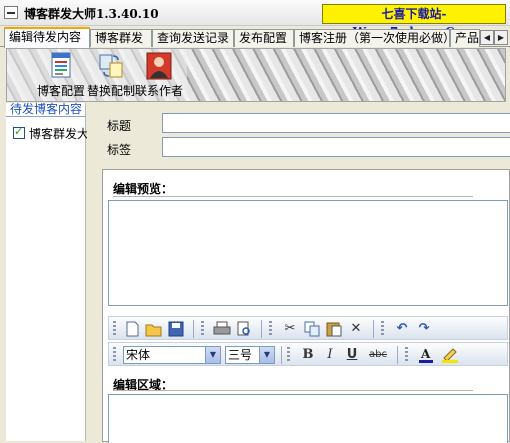  I want to click on tab-edit-content: 编辑待发内容, so click(47, 37).